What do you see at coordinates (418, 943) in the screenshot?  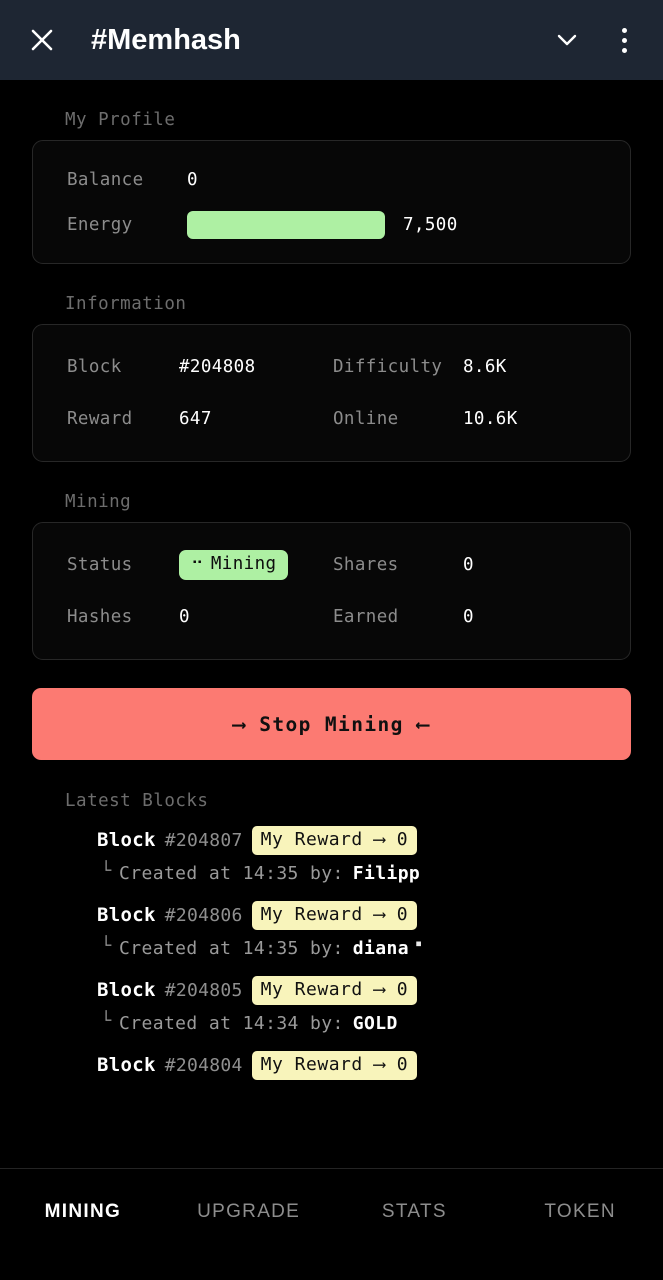 I see `author-emoji-icon: ▪` at bounding box center [418, 943].